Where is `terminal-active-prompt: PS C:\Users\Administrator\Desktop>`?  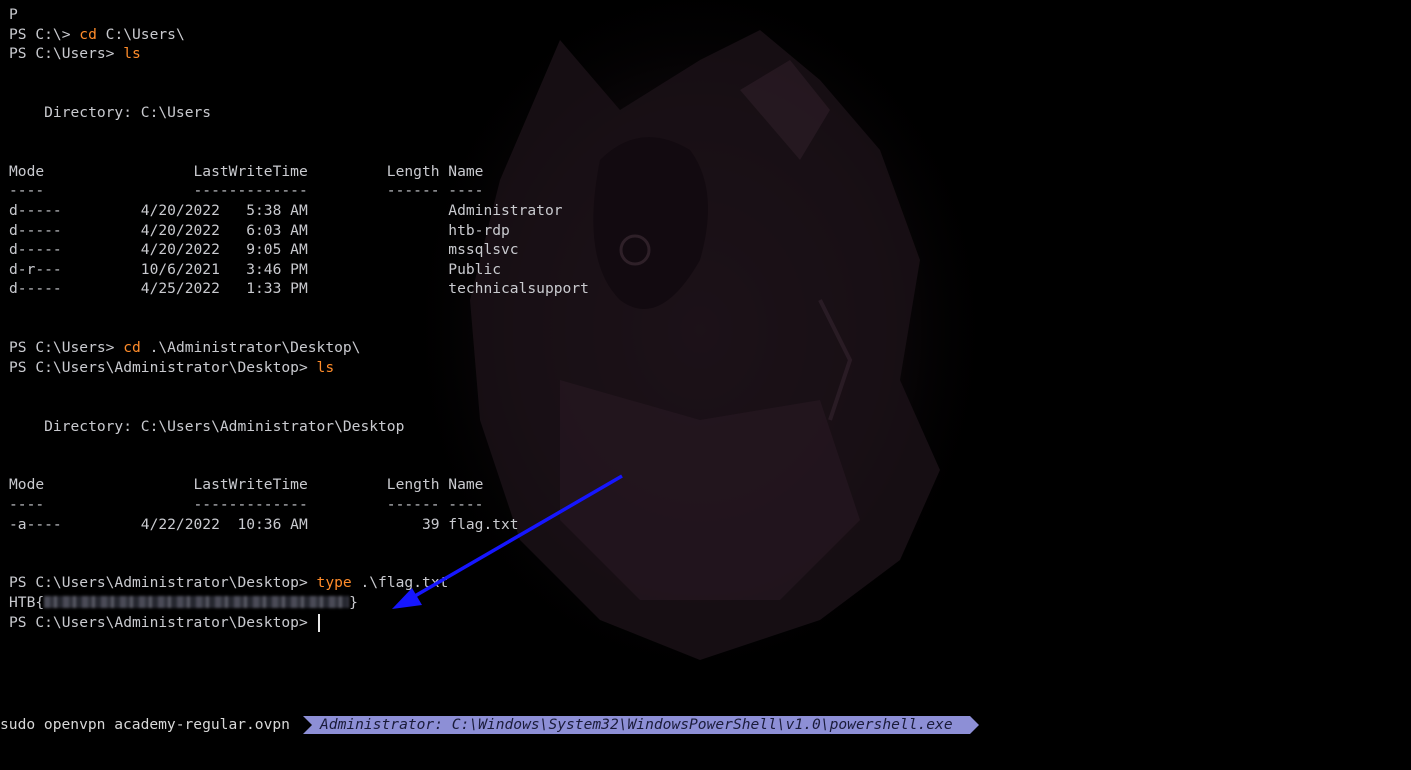
terminal-active-prompt: PS C:\Users\Administrator\Desktop> is located at coordinates (164, 623).